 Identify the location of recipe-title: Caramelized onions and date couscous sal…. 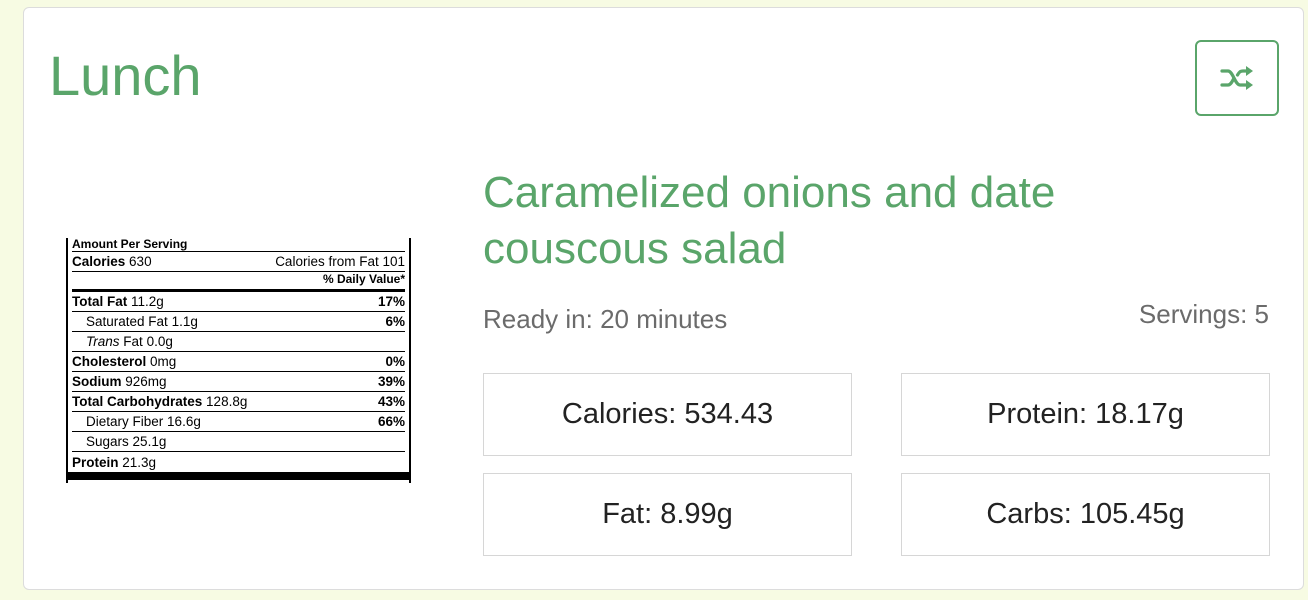
(833, 221).